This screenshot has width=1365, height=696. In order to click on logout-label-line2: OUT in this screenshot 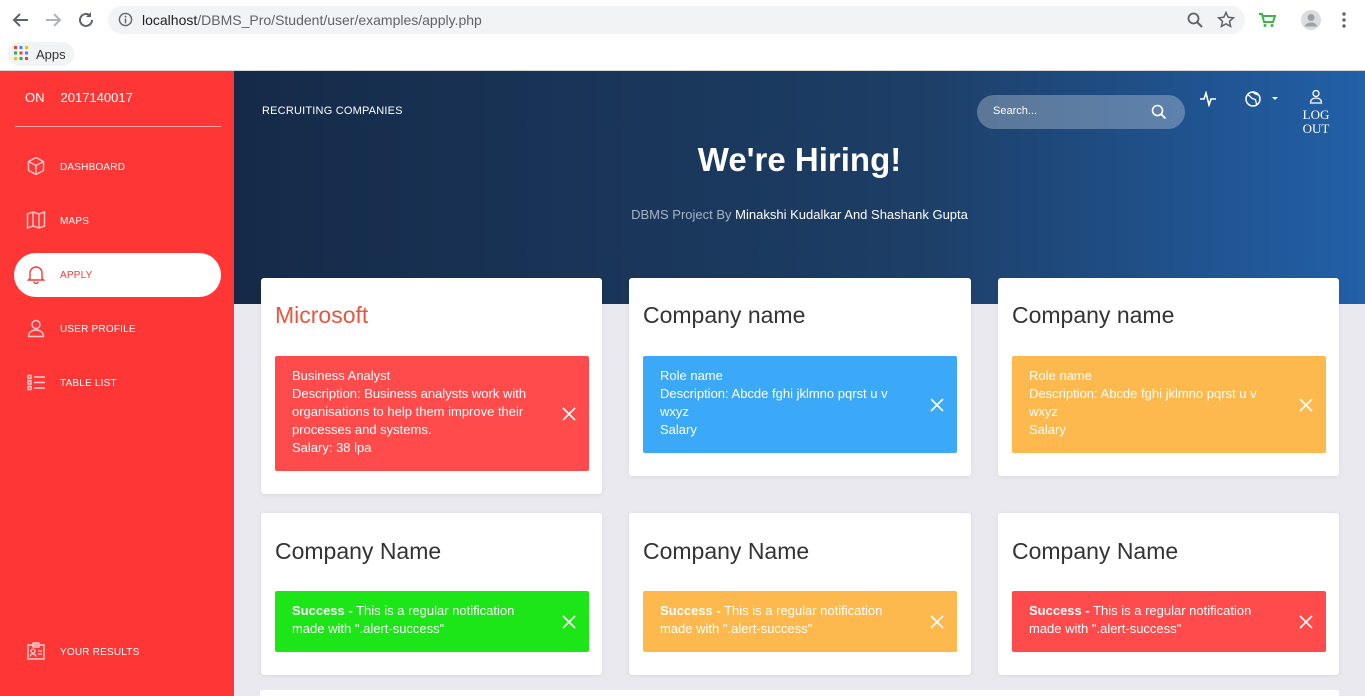, I will do `click(1316, 128)`.